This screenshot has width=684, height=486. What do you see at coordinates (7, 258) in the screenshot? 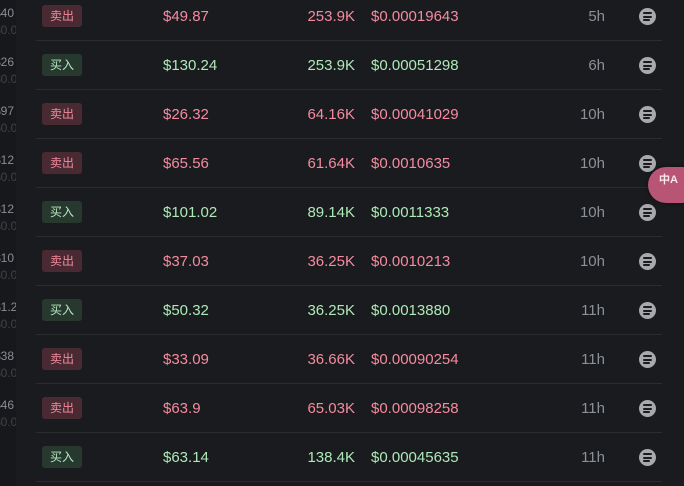
I see `left-column-fragment: $10` at bounding box center [7, 258].